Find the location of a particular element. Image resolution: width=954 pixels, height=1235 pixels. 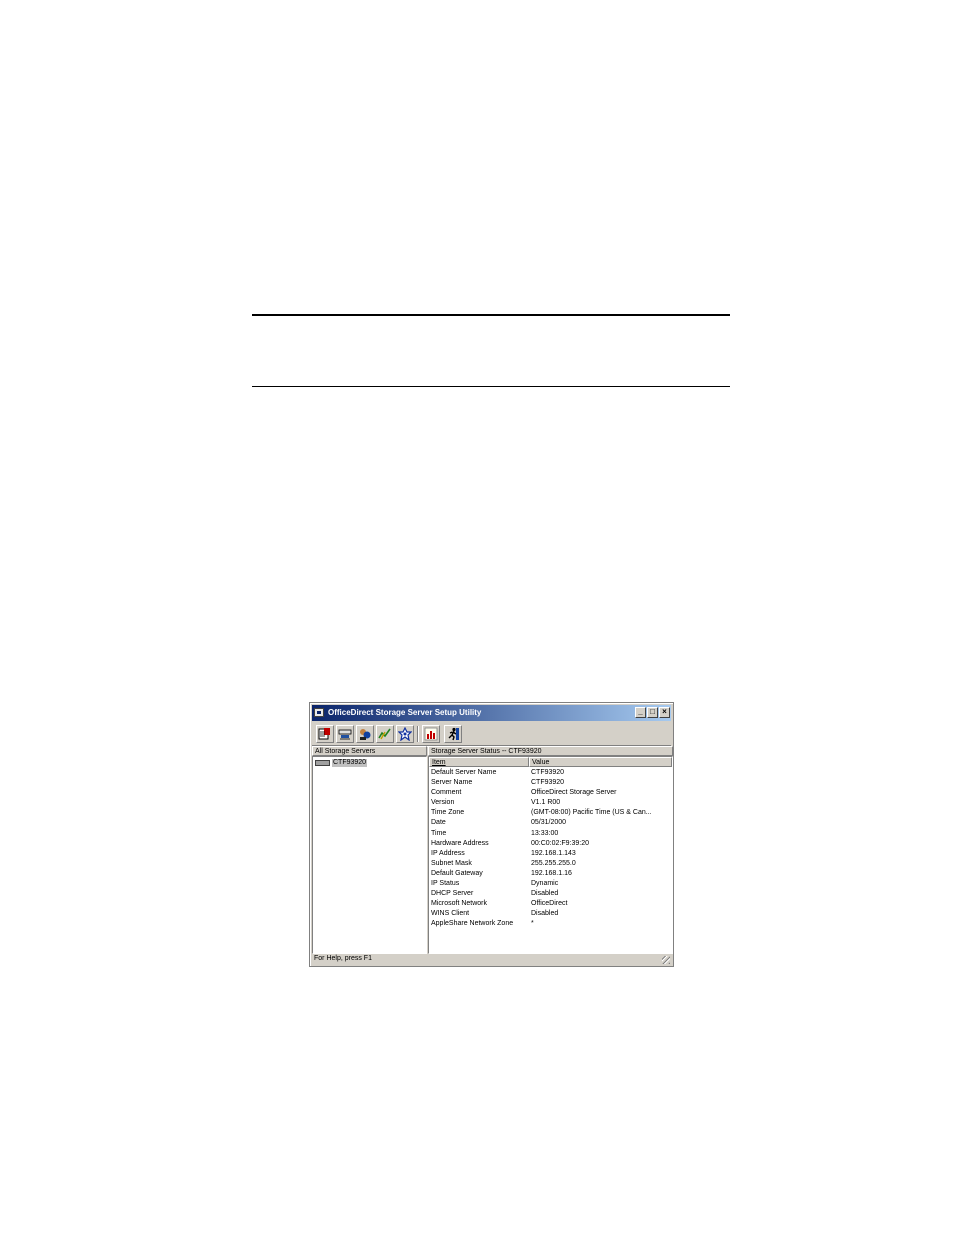

table-row: Server Name CTF93920 is located at coordinates (550, 783).